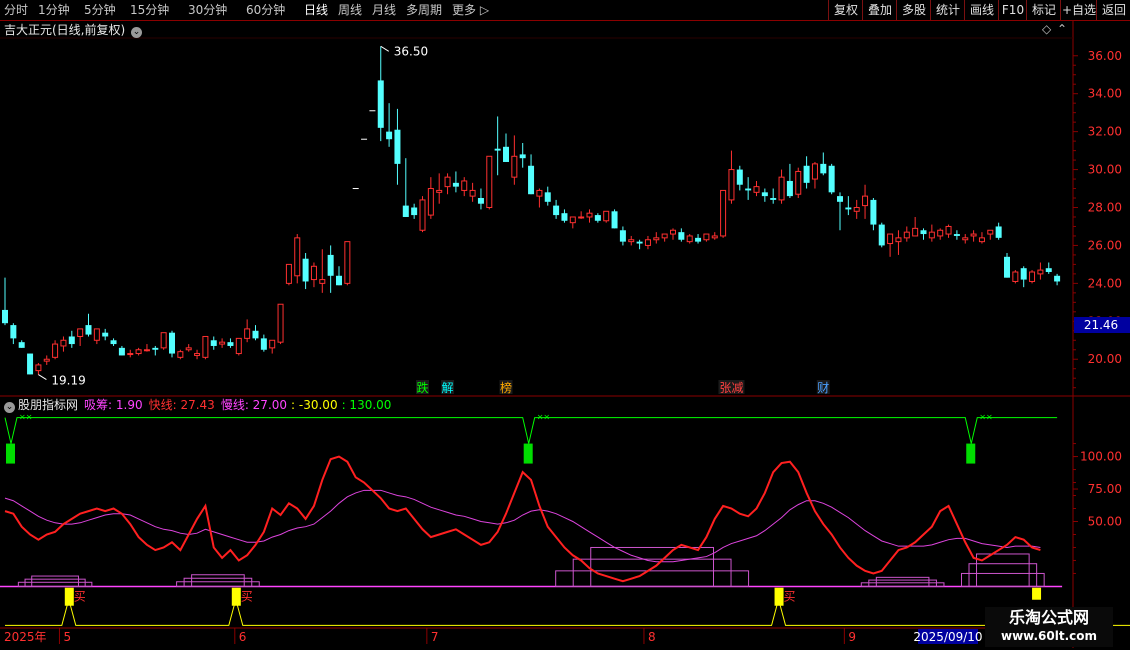  I want to click on high-pointer, so click(385, 48).